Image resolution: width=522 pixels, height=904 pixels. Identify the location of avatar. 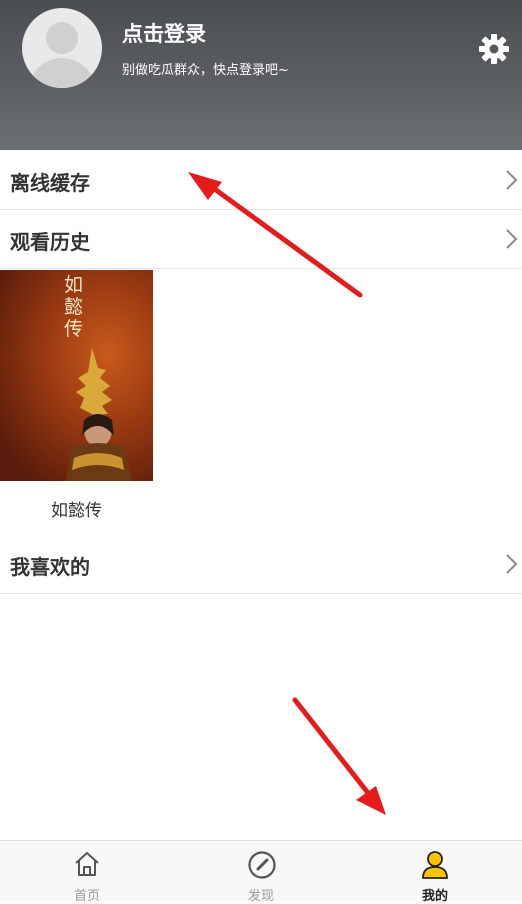
(62, 48).